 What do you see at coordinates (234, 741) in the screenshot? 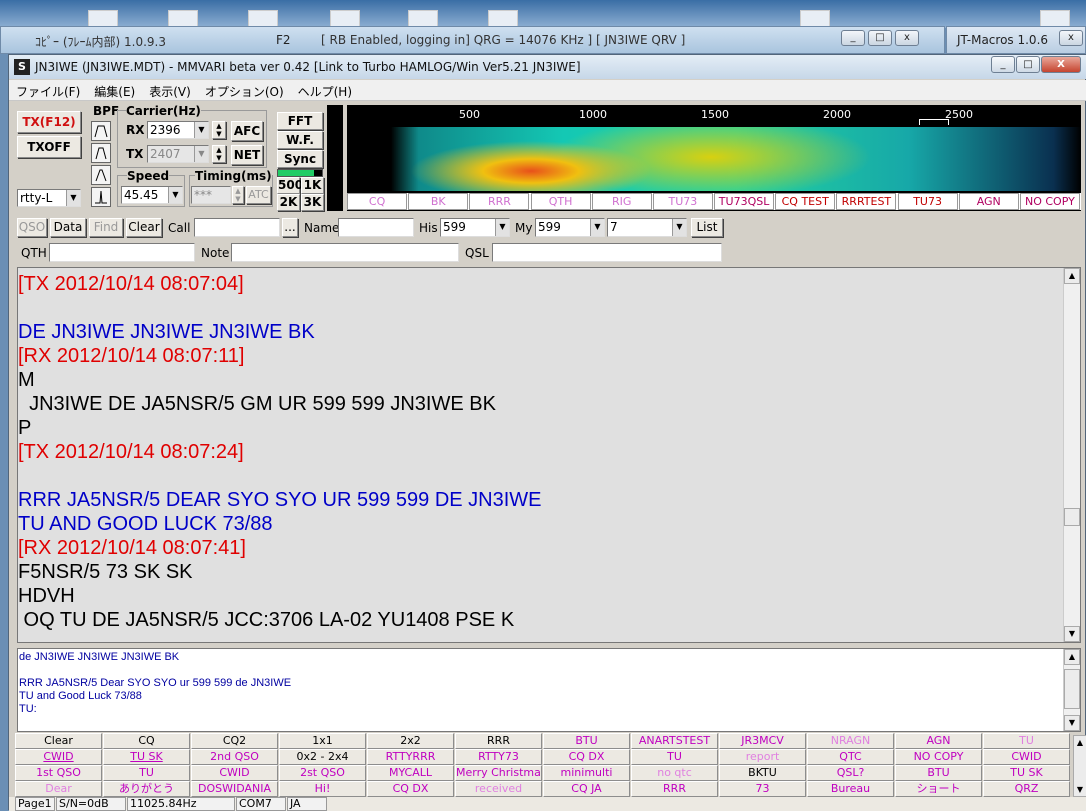
I see `macro-button: CQ2` at bounding box center [234, 741].